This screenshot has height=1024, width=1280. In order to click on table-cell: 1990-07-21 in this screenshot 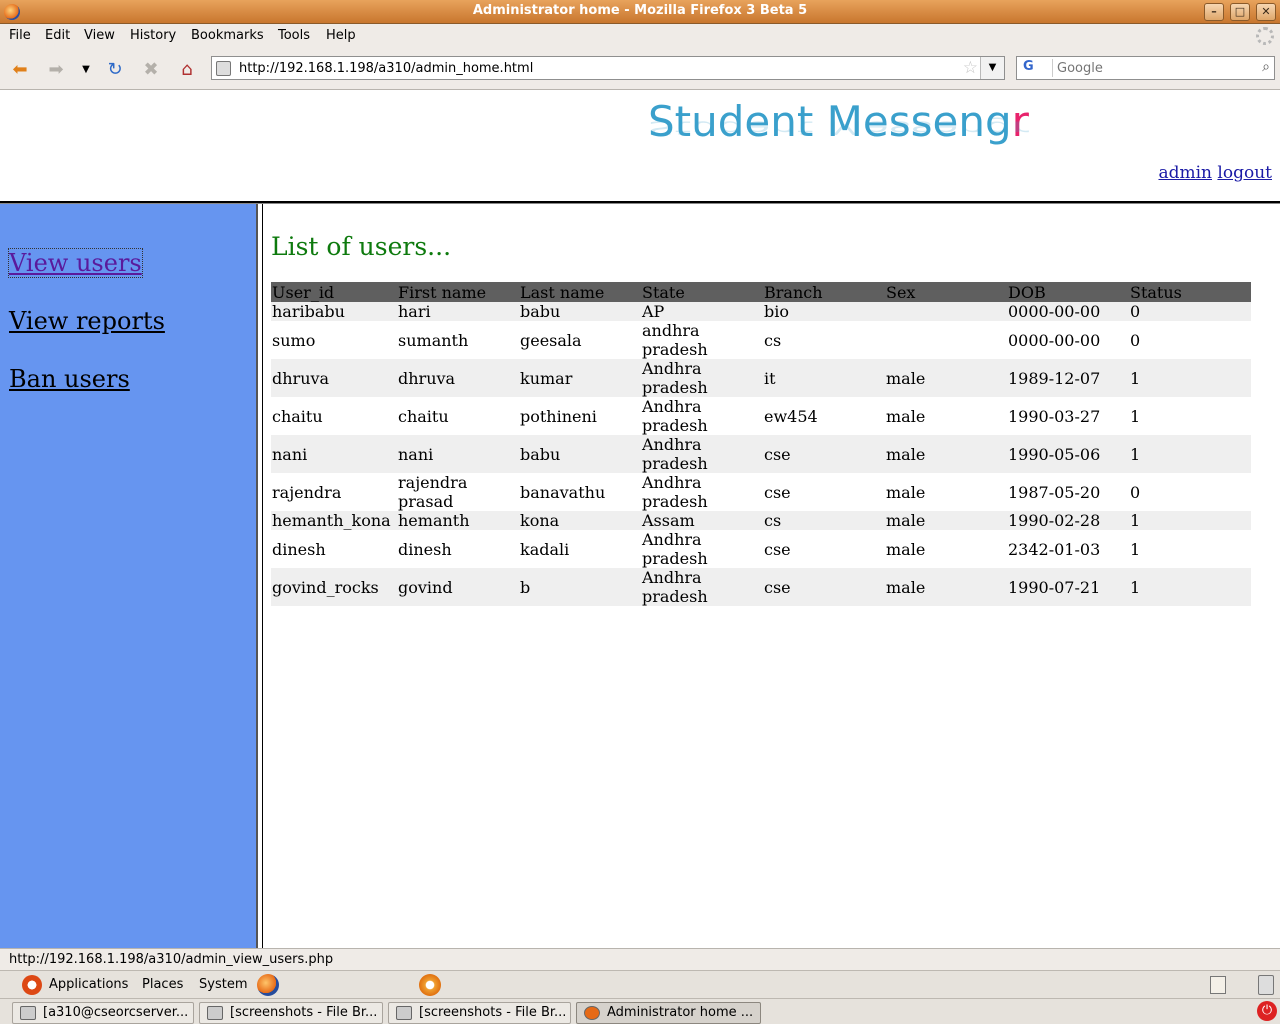, I will do `click(1068, 587)`.